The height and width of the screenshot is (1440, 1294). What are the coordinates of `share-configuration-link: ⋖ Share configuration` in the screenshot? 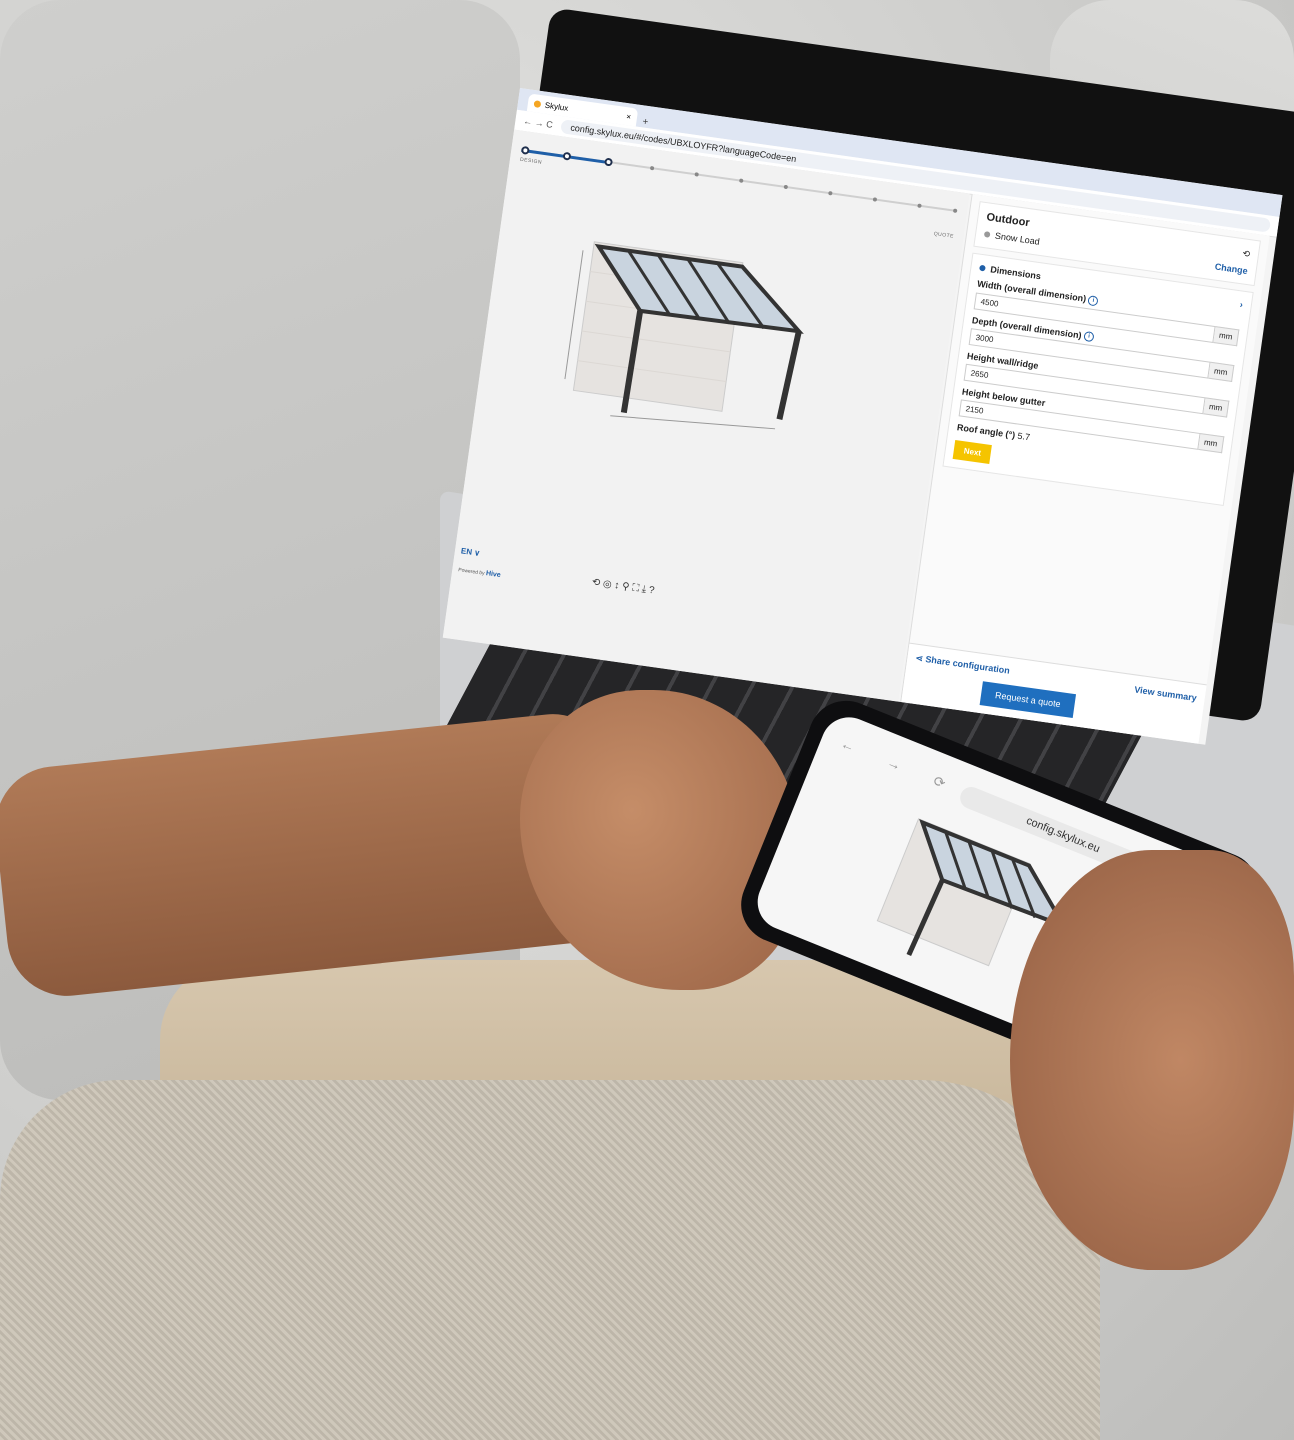 It's located at (963, 665).